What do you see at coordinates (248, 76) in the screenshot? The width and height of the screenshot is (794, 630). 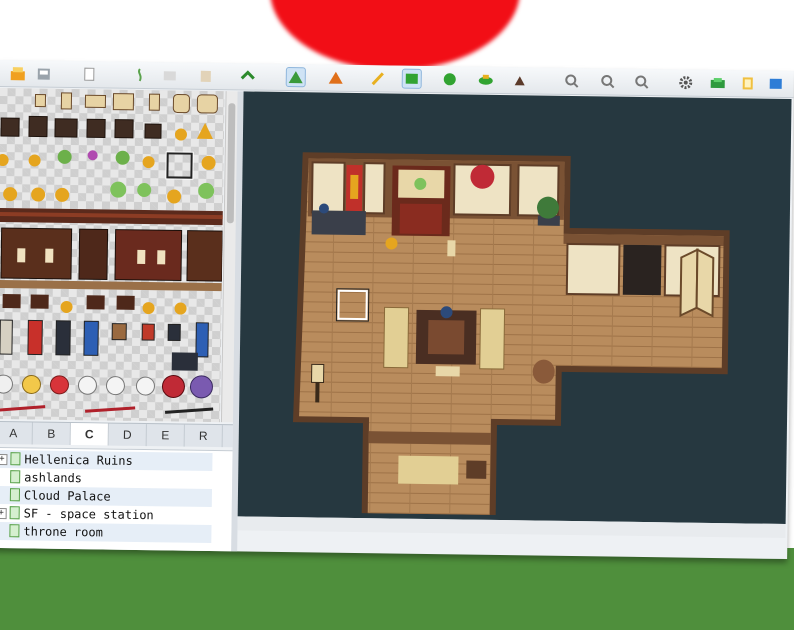 I see `layer-tool-icon` at bounding box center [248, 76].